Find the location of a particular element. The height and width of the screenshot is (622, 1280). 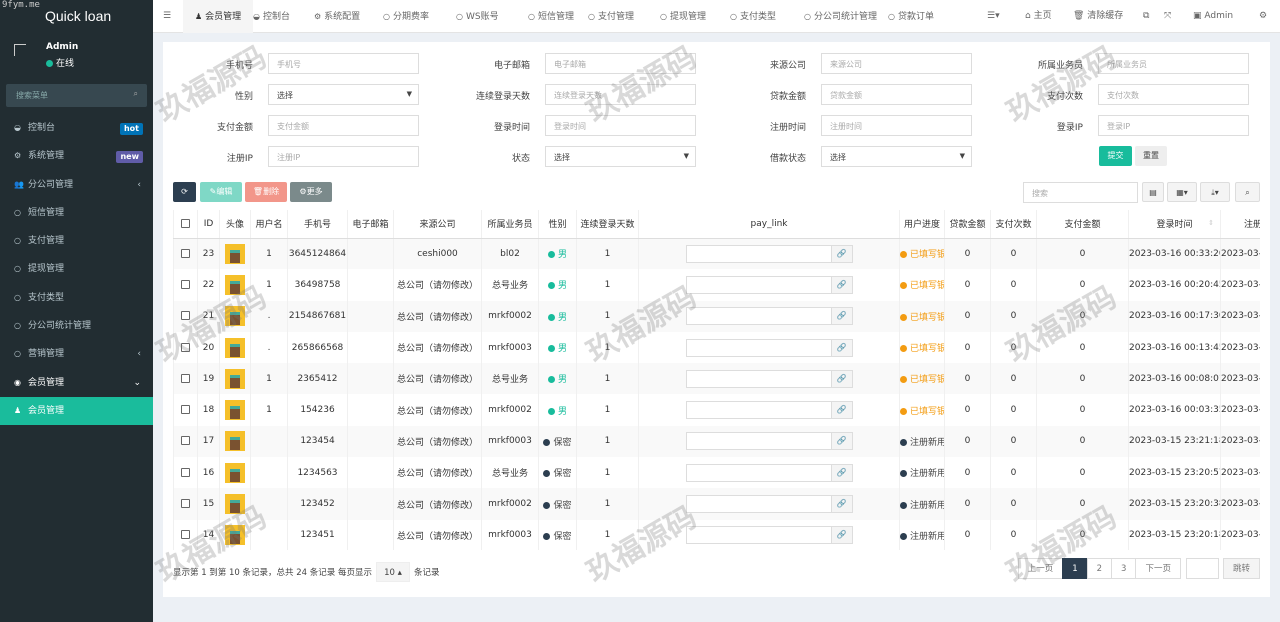

column-header: 贷款金额 is located at coordinates (967, 224).